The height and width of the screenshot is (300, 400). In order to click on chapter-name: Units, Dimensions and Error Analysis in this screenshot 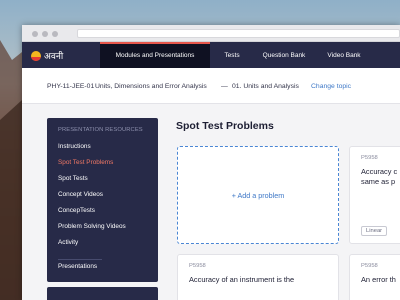, I will do `click(151, 86)`.